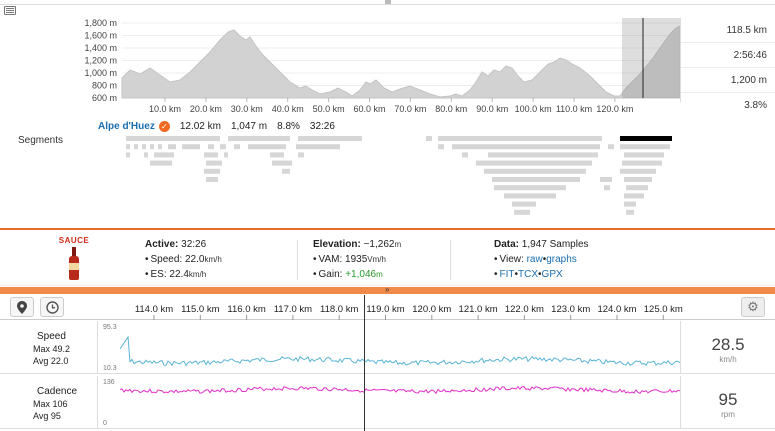 The image size is (775, 431). I want to click on active-value: 32:26, so click(194, 244).